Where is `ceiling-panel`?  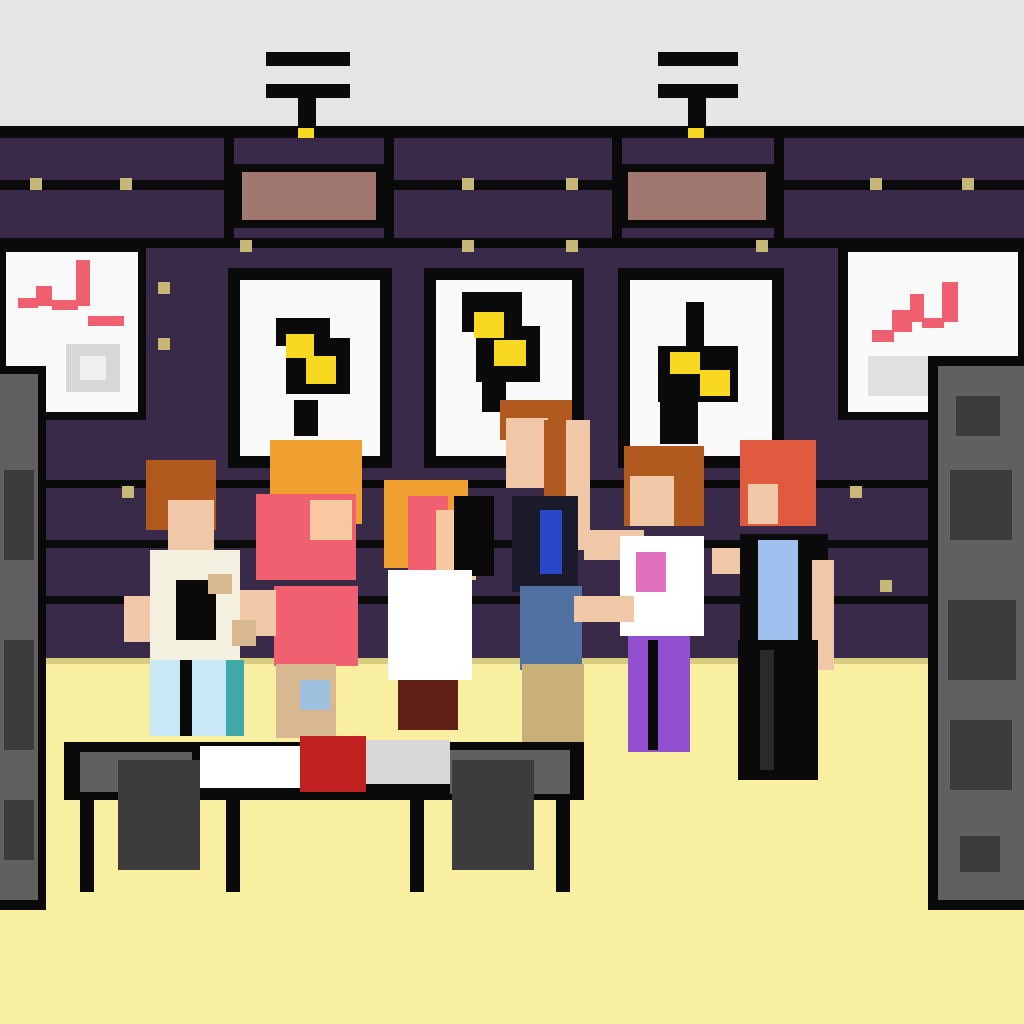
ceiling-panel is located at coordinates (512, 66).